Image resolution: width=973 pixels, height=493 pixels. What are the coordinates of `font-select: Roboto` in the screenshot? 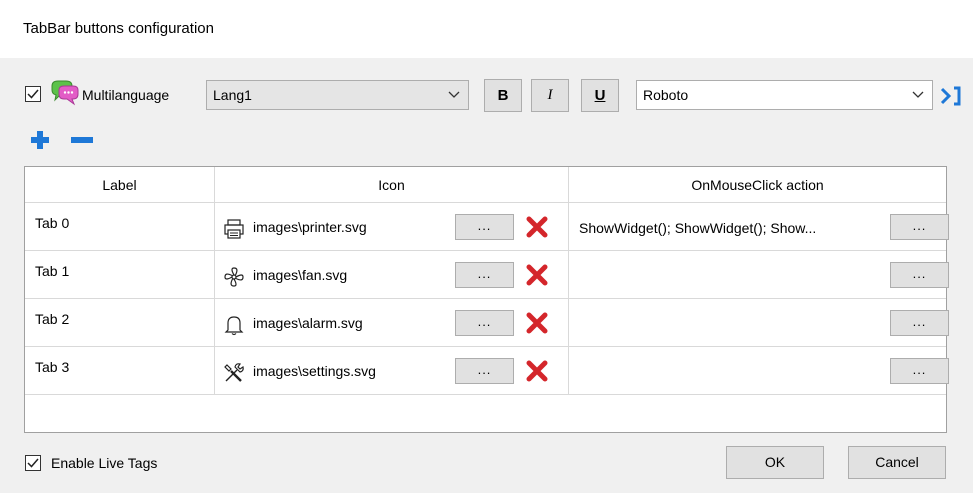 It's located at (784, 95).